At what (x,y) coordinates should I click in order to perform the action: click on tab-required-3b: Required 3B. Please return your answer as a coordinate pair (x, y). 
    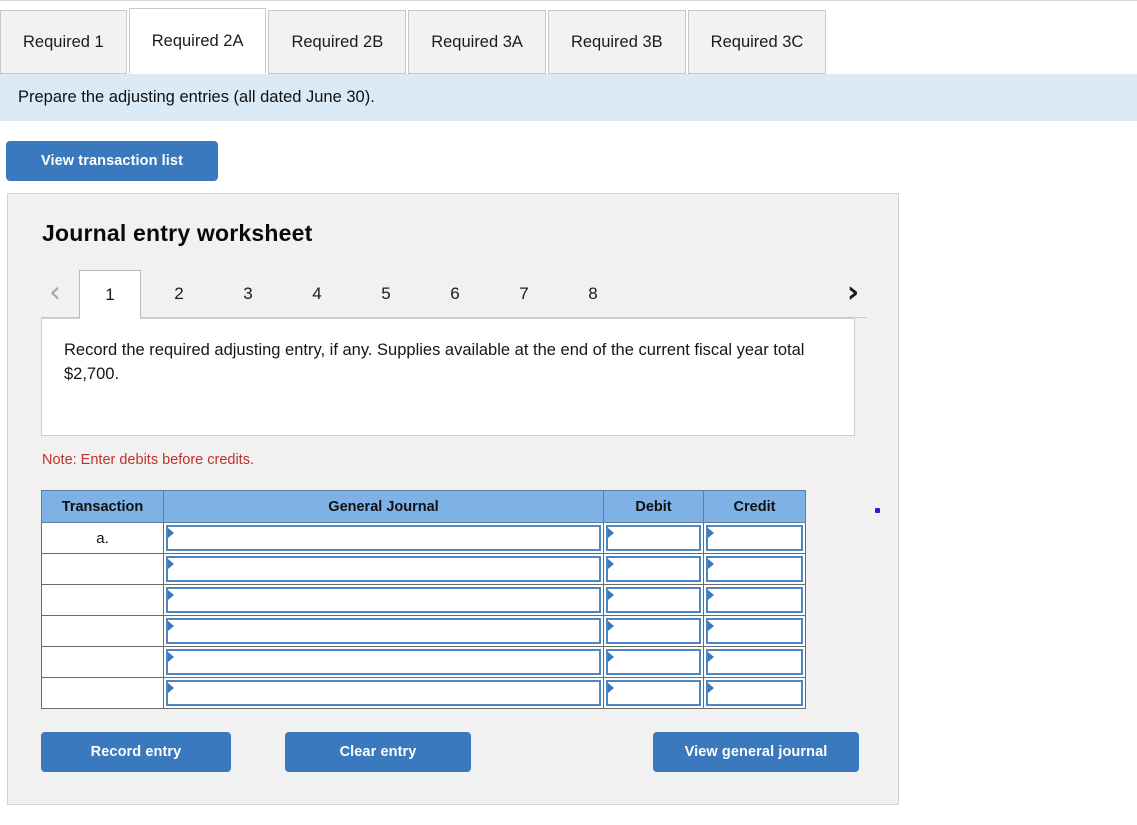
    Looking at the image, I should click on (616, 42).